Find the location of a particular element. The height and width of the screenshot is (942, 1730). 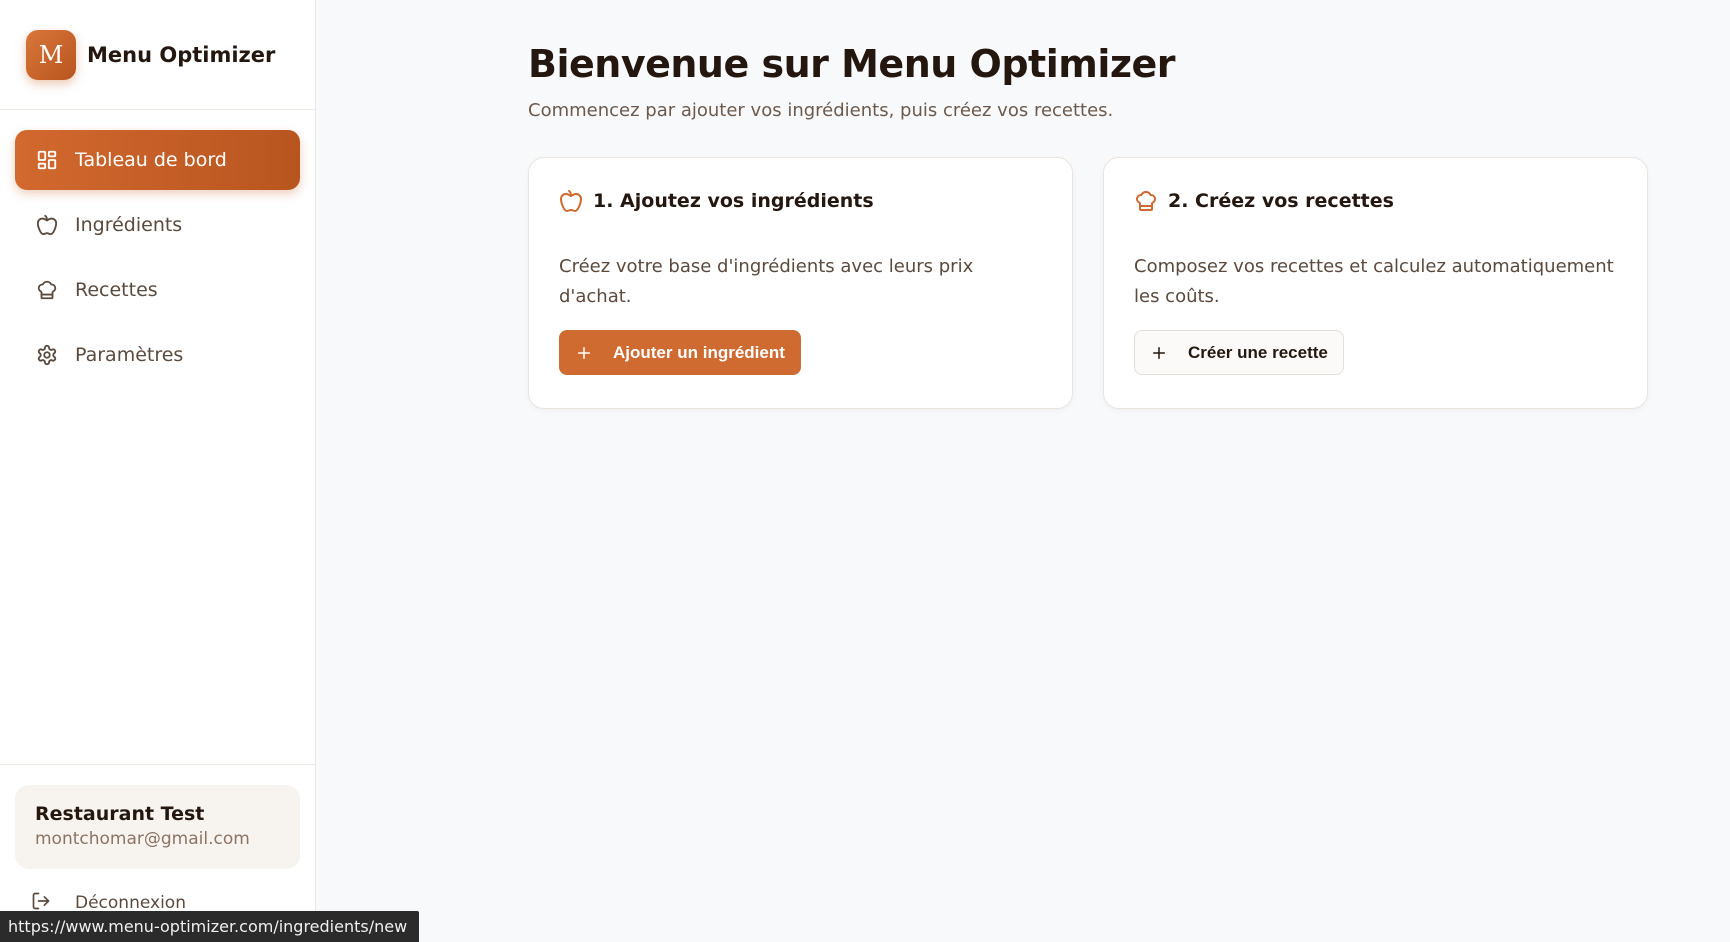

sidebar-item-label: Paramètres is located at coordinates (129, 355).